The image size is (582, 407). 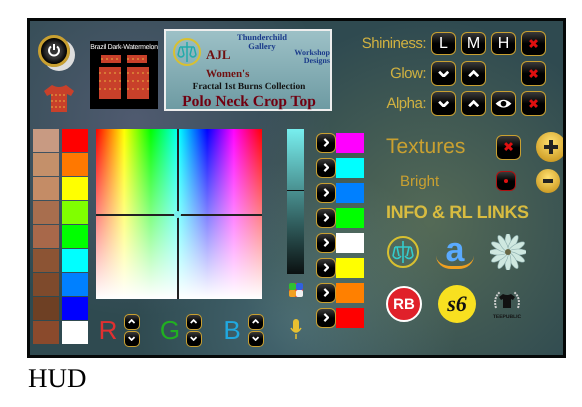 I want to click on channel-label: R, so click(x=108, y=330).